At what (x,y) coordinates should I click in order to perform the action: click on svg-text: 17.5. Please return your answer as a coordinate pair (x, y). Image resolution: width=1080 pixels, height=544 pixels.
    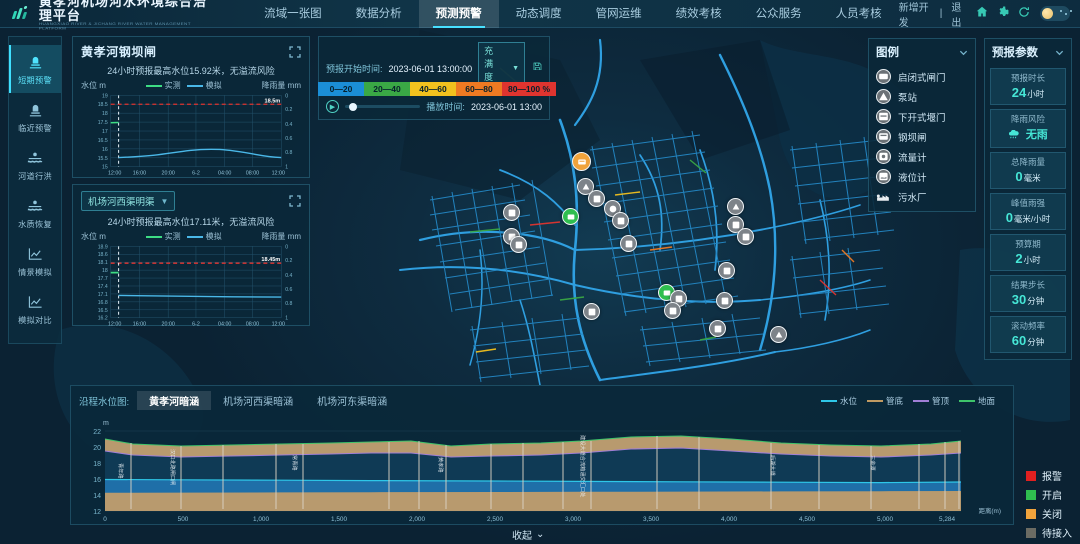
    Looking at the image, I should click on (103, 123).